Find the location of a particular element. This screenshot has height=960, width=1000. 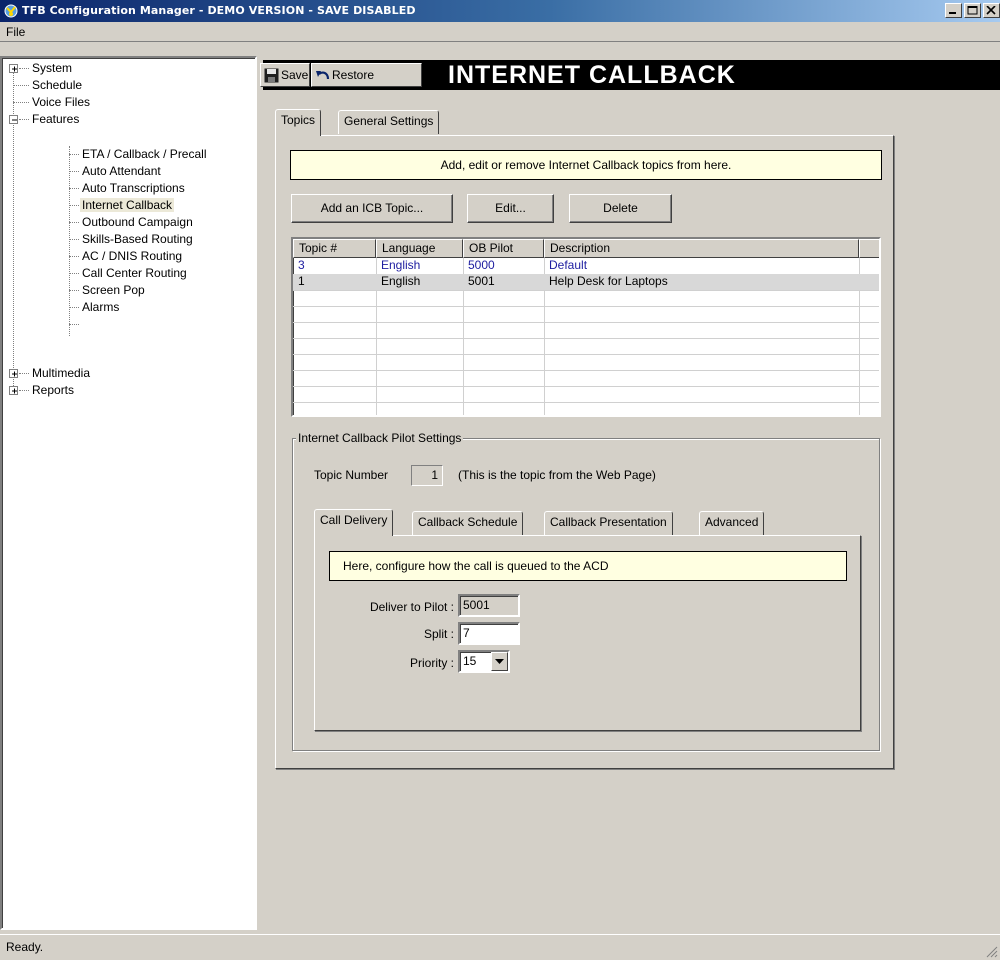

caption-buttons is located at coordinates (971, 11).